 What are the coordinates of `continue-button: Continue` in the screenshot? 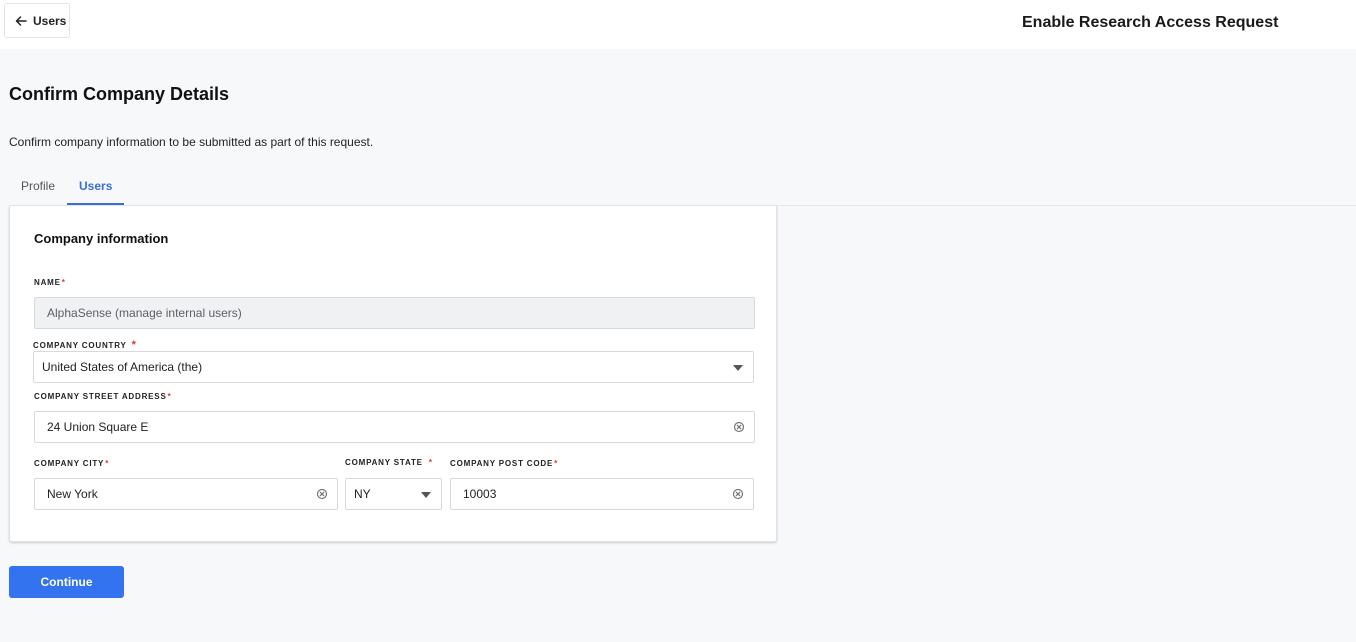 It's located at (66, 582).